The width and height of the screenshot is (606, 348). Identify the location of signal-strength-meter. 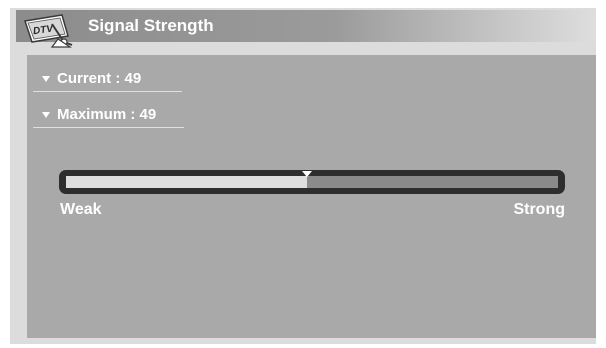
(312, 182).